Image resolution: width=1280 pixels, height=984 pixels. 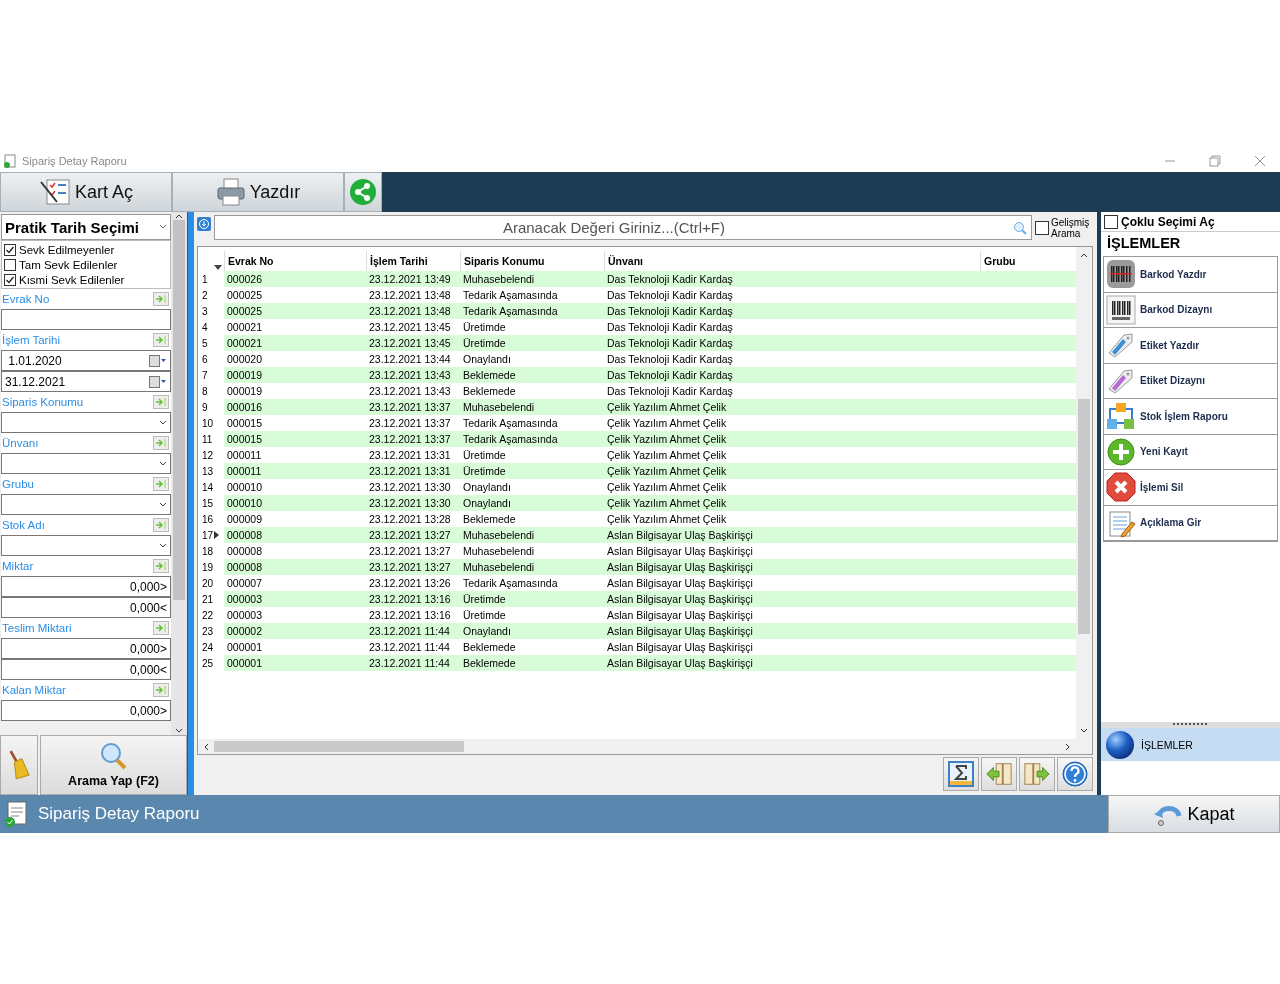 I want to click on sort-icon, so click(x=217, y=268).